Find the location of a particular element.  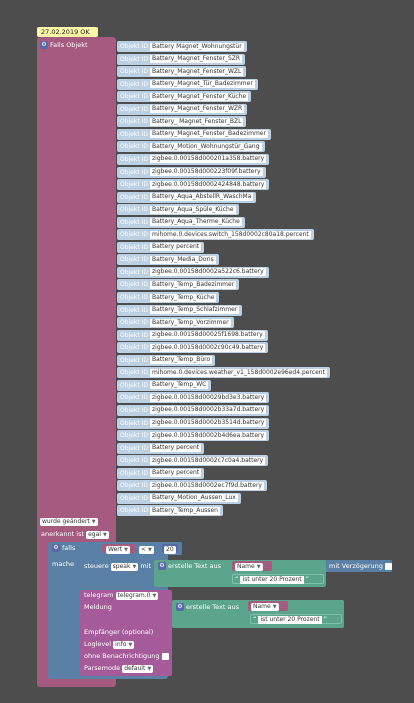

object-id-row: Objekt ID Battery_Magnet_Fenster_WZL is located at coordinates (182, 72).